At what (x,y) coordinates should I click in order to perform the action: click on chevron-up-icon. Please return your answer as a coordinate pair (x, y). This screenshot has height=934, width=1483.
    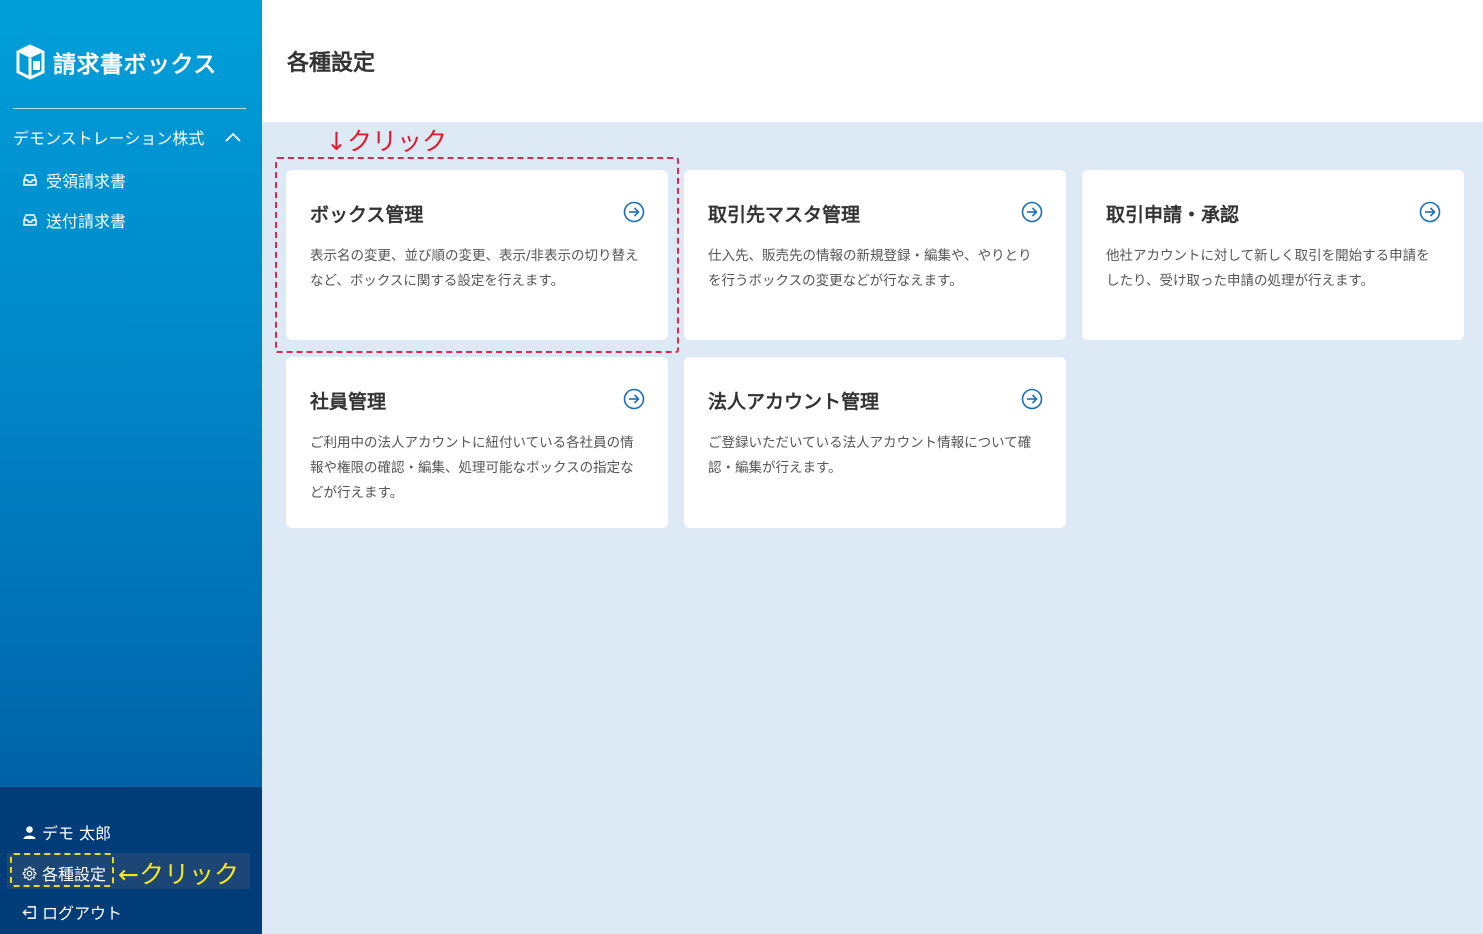
    Looking at the image, I should click on (233, 137).